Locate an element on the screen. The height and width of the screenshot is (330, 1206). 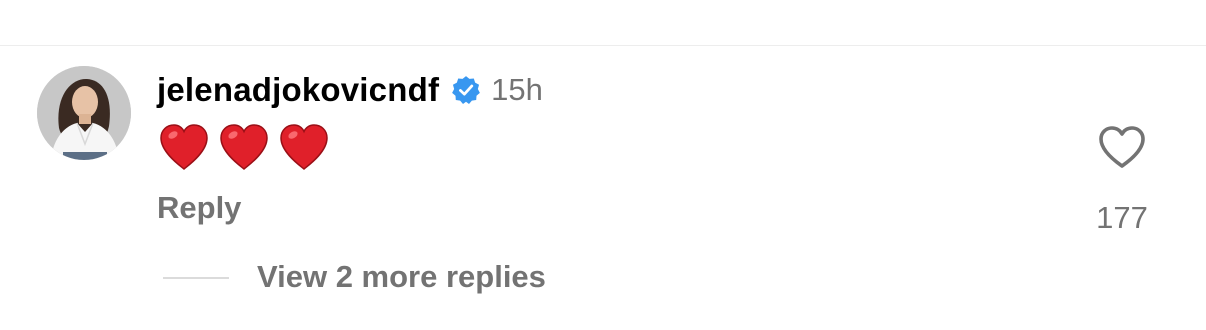
replies-divider is located at coordinates (196, 278).